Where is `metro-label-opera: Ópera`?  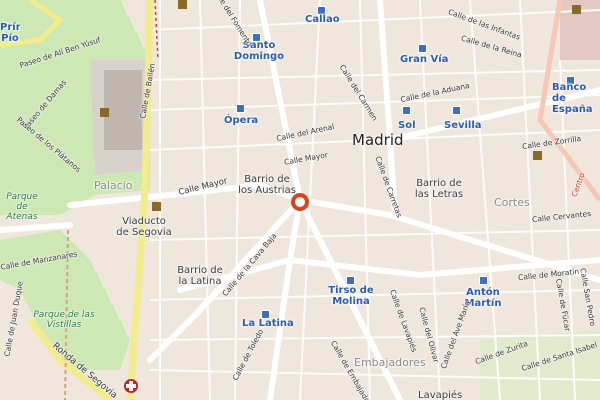
metro-label-opera: Ópera is located at coordinates (241, 120).